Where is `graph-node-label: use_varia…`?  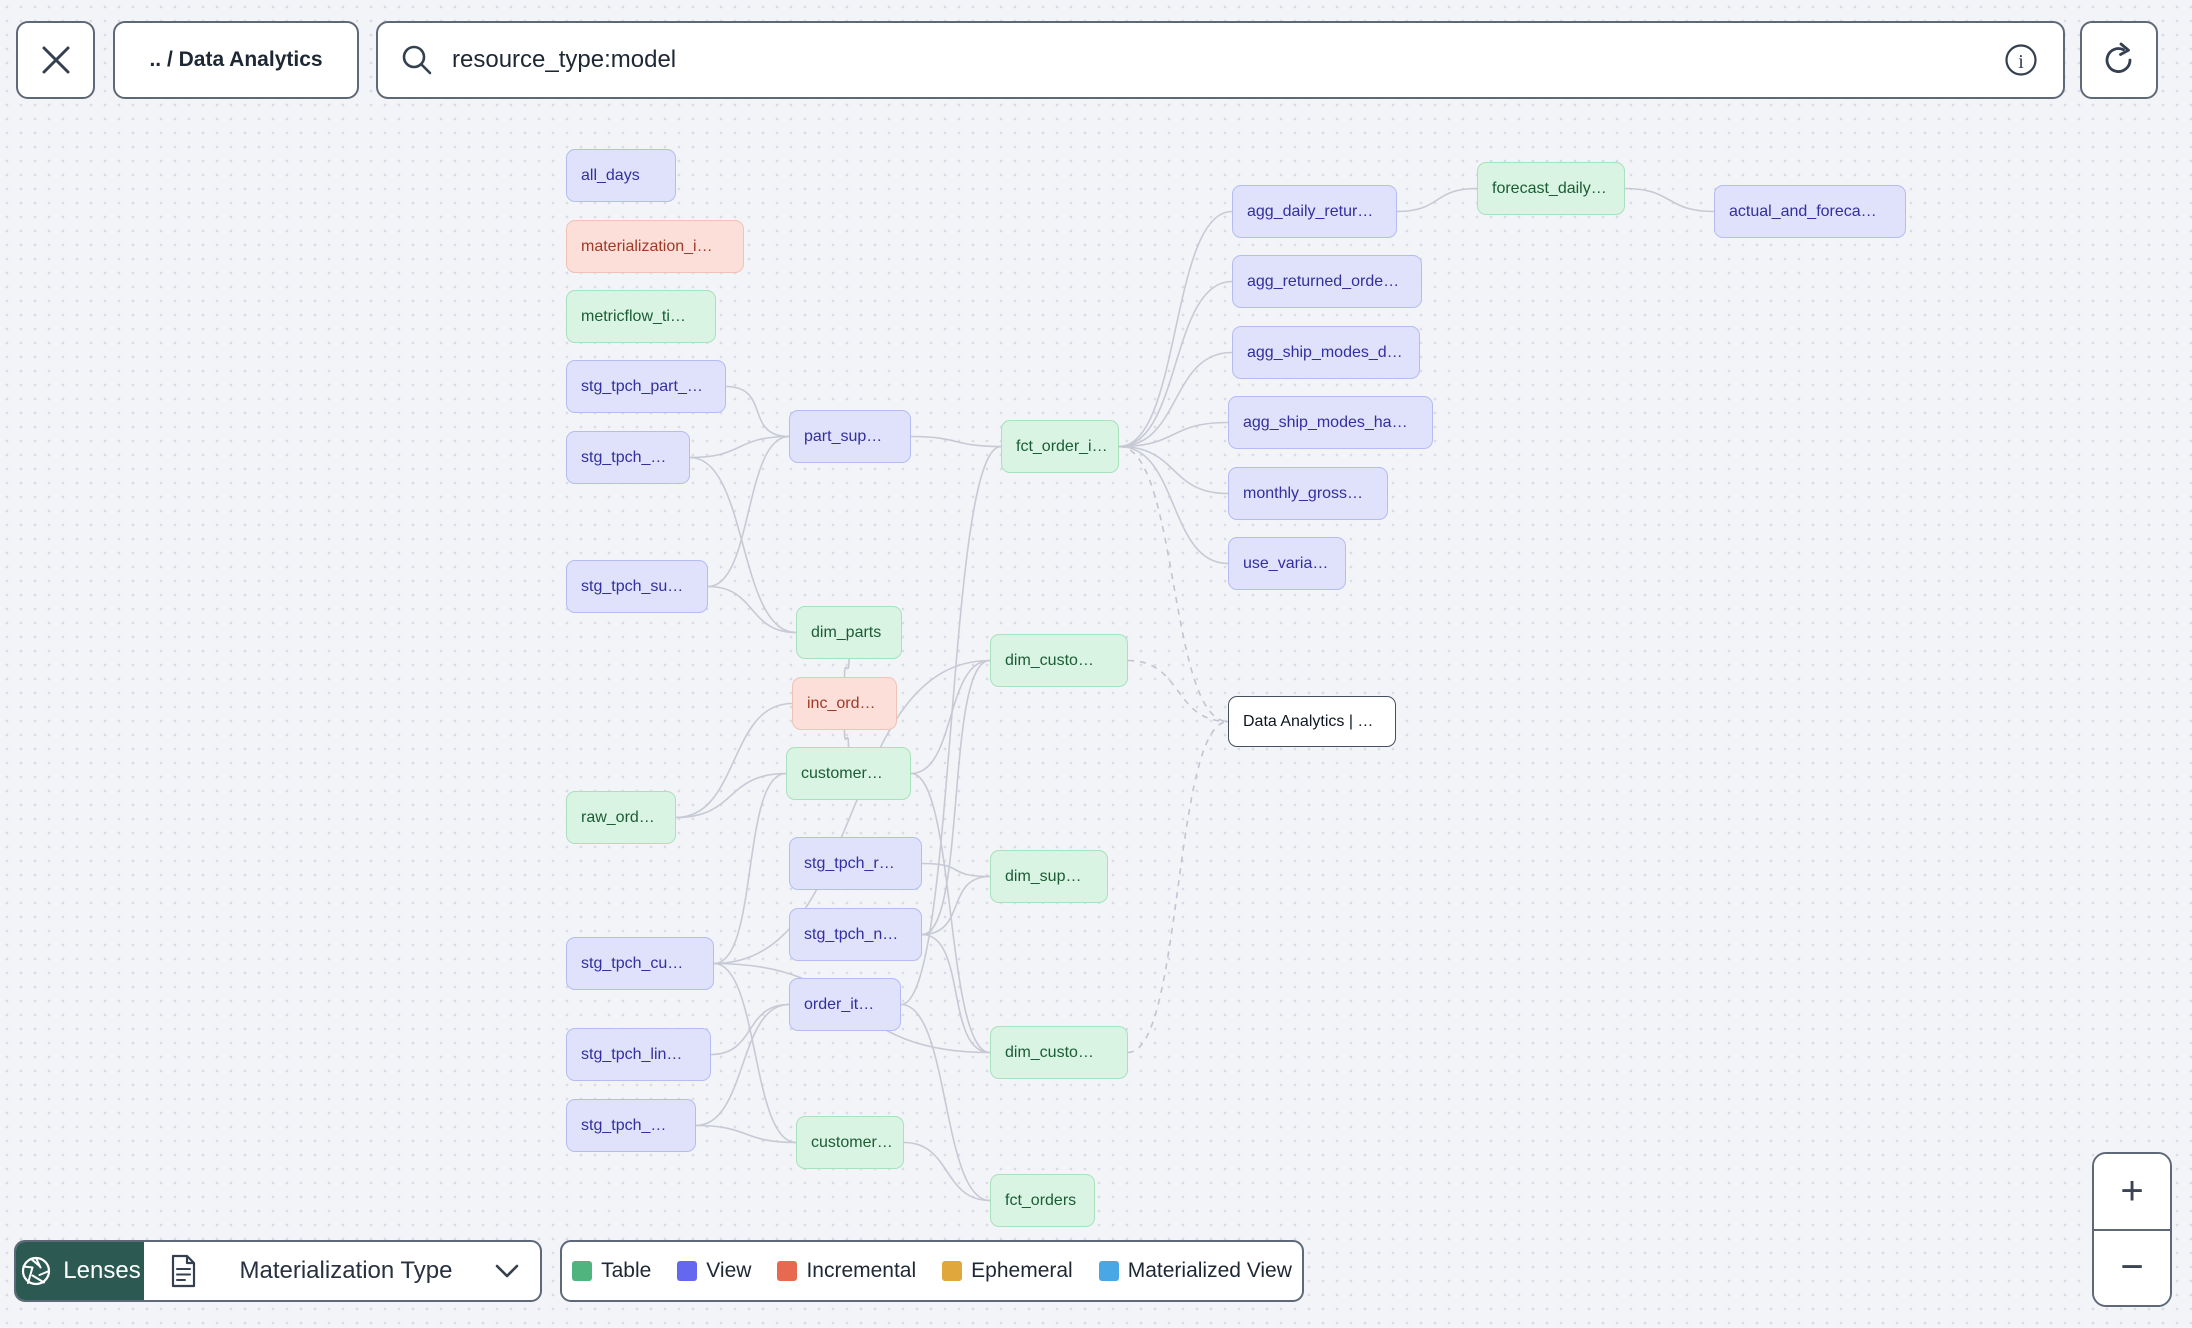 graph-node-label: use_varia… is located at coordinates (1286, 563).